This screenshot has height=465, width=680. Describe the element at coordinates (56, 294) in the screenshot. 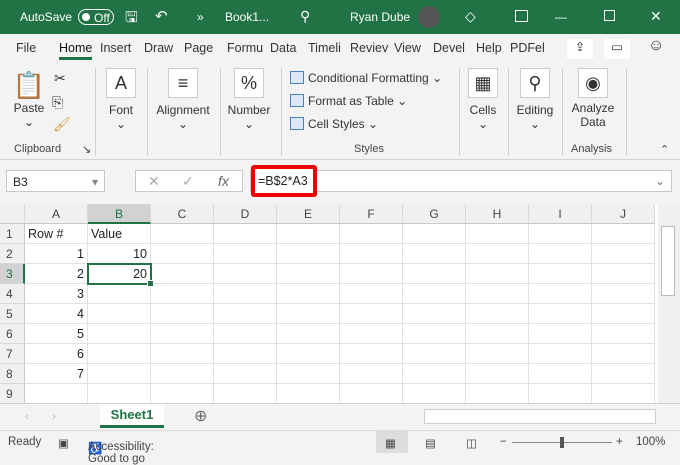

I see `cell-A4: 3` at that location.